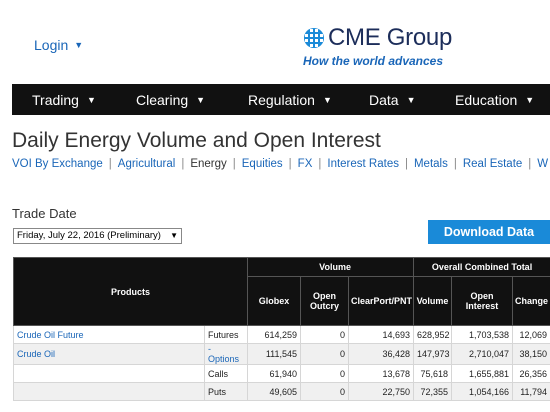 Image resolution: width=550 pixels, height=412 pixels. What do you see at coordinates (208, 164) in the screenshot?
I see `subnav-energy-current: Energy` at bounding box center [208, 164].